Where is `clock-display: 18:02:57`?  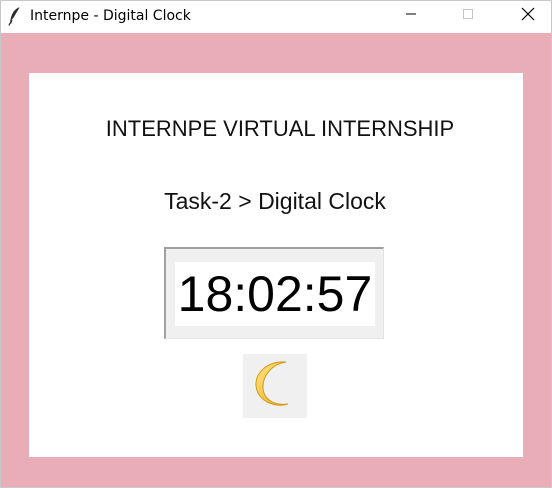 clock-display: 18:02:57 is located at coordinates (274, 293).